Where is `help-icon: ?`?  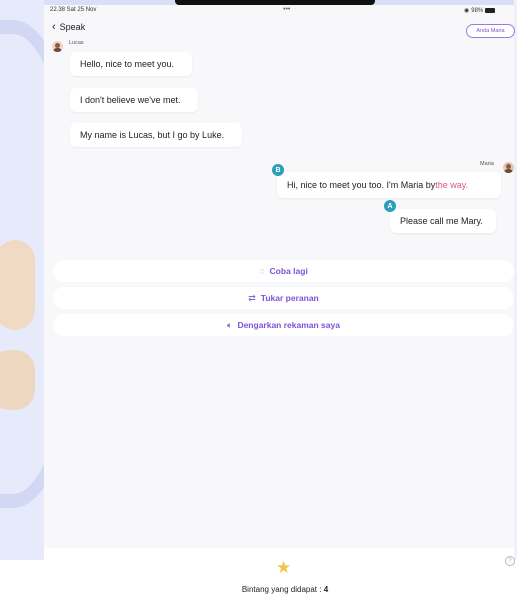 help-icon: ? is located at coordinates (510, 561).